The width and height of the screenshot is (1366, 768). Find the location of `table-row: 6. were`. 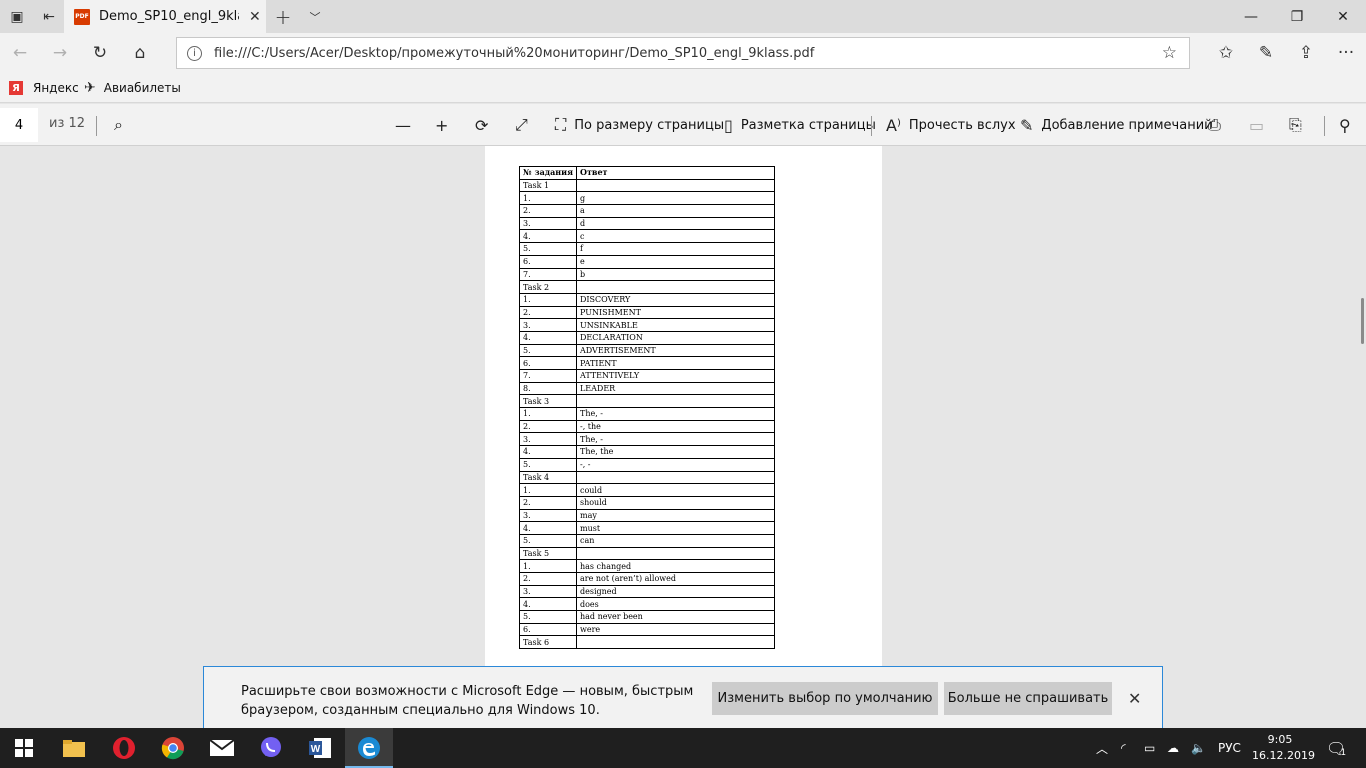

table-row: 6. were is located at coordinates (647, 629).